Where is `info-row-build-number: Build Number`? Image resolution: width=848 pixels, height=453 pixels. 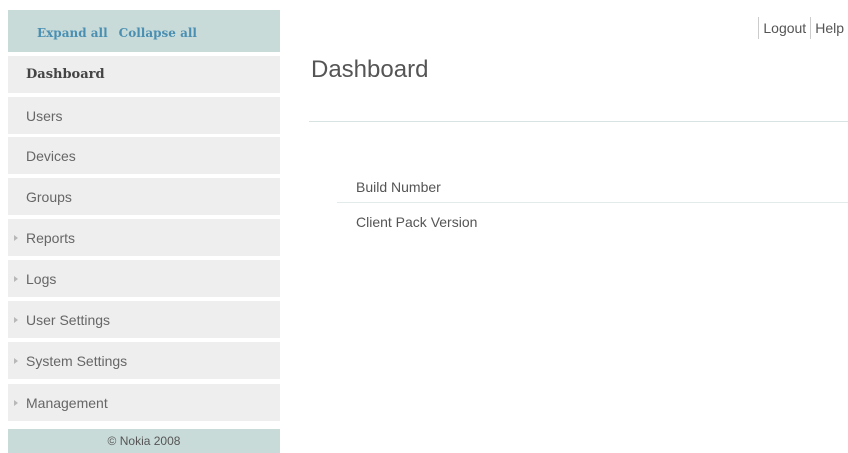 info-row-build-number: Build Number is located at coordinates (592, 187).